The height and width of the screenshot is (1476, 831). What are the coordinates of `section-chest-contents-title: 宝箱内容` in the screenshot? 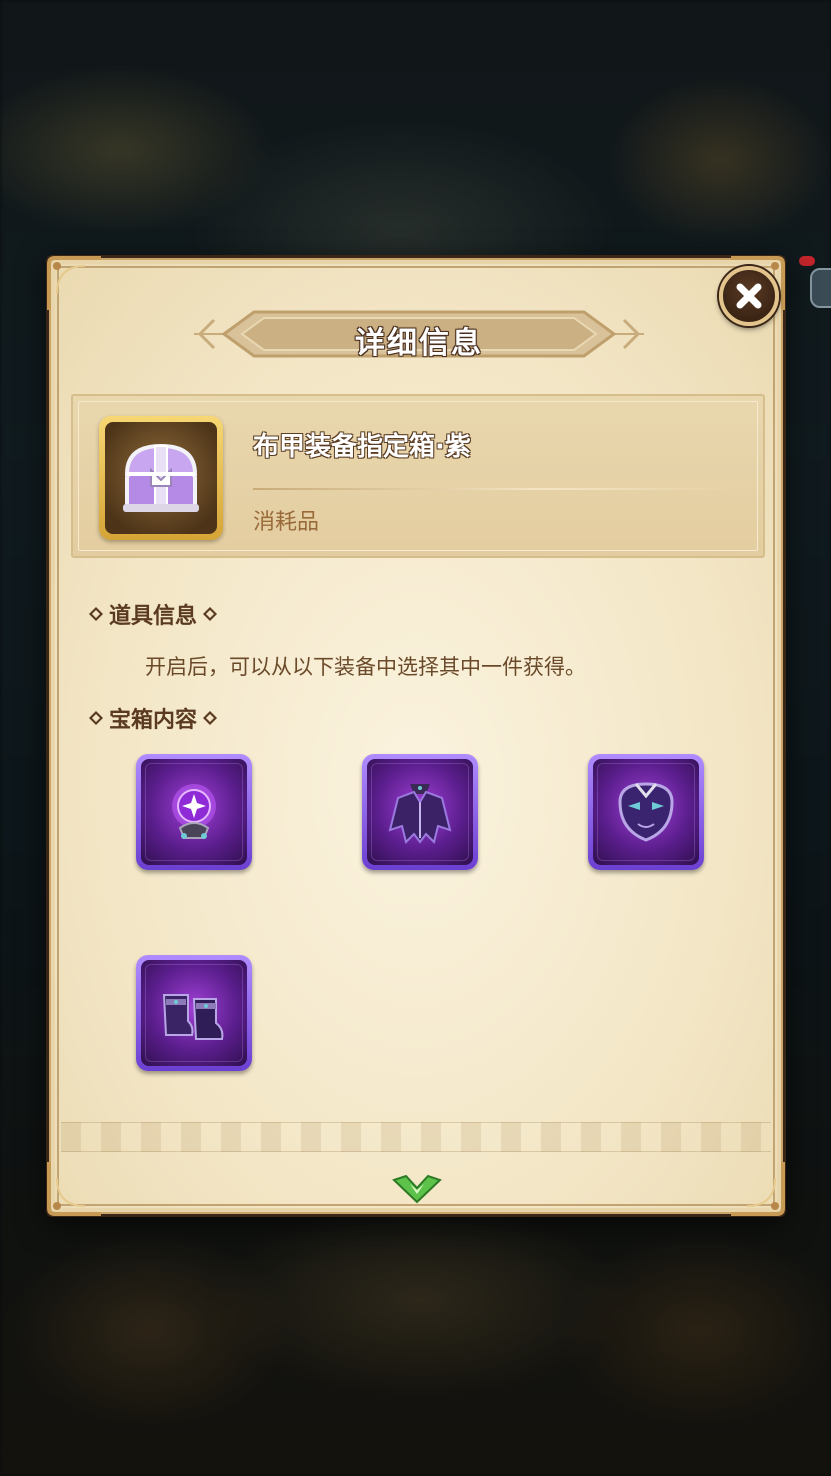 It's located at (153, 720).